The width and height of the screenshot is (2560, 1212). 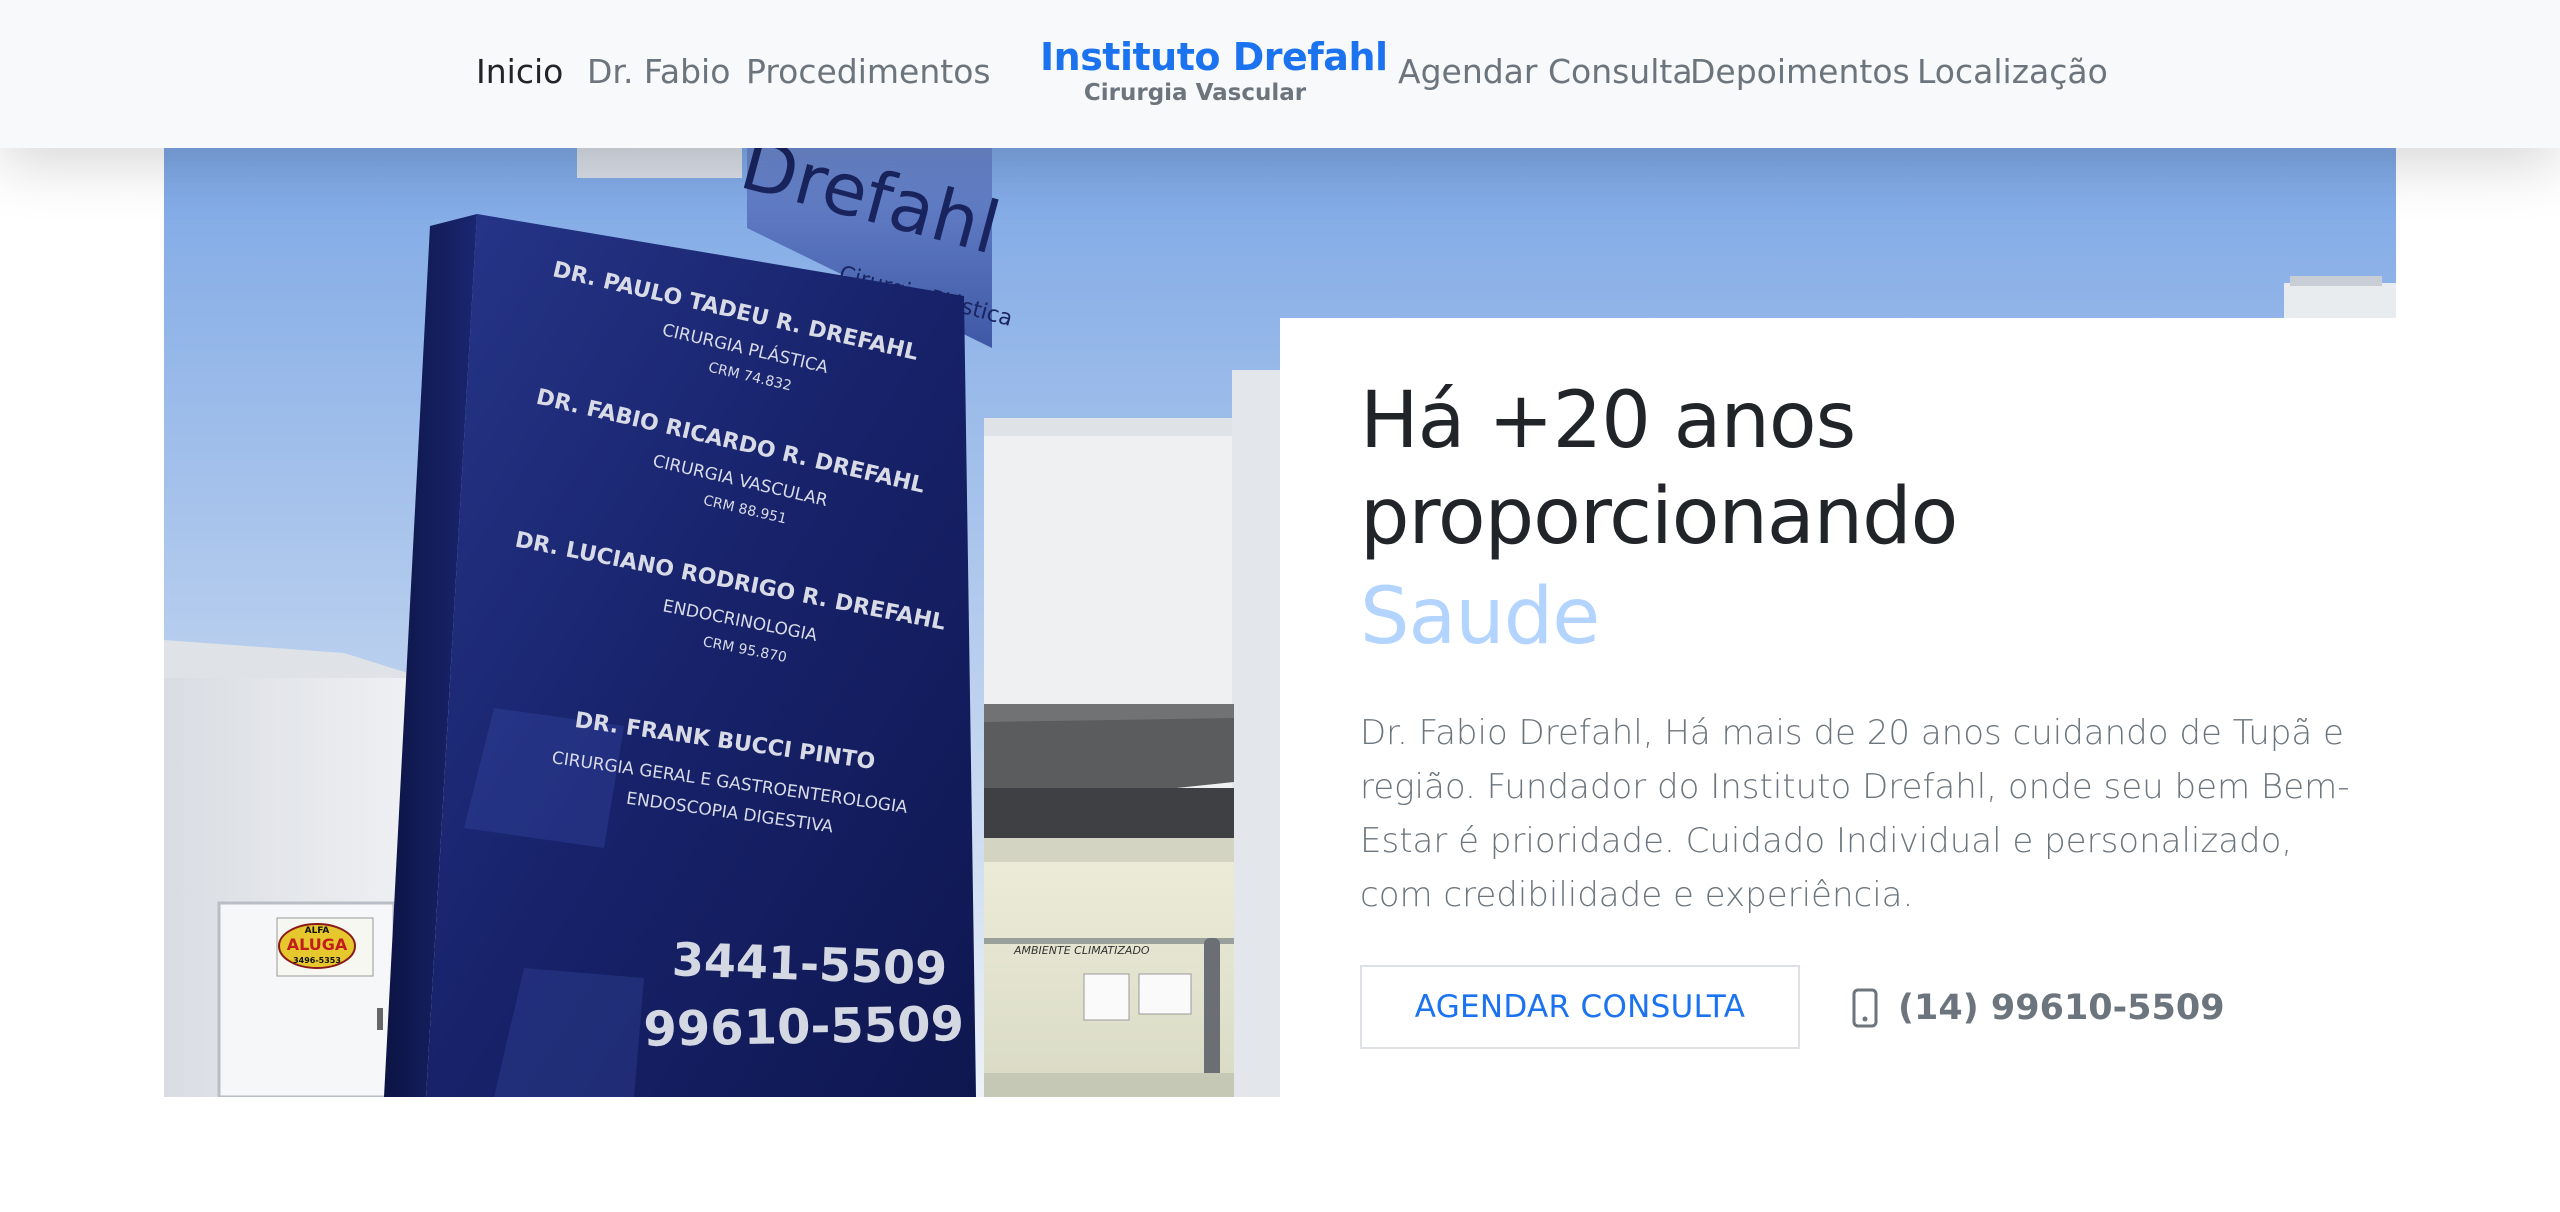 What do you see at coordinates (1800, 72) in the screenshot?
I see `nav-link-depoimentos: Depoimentos` at bounding box center [1800, 72].